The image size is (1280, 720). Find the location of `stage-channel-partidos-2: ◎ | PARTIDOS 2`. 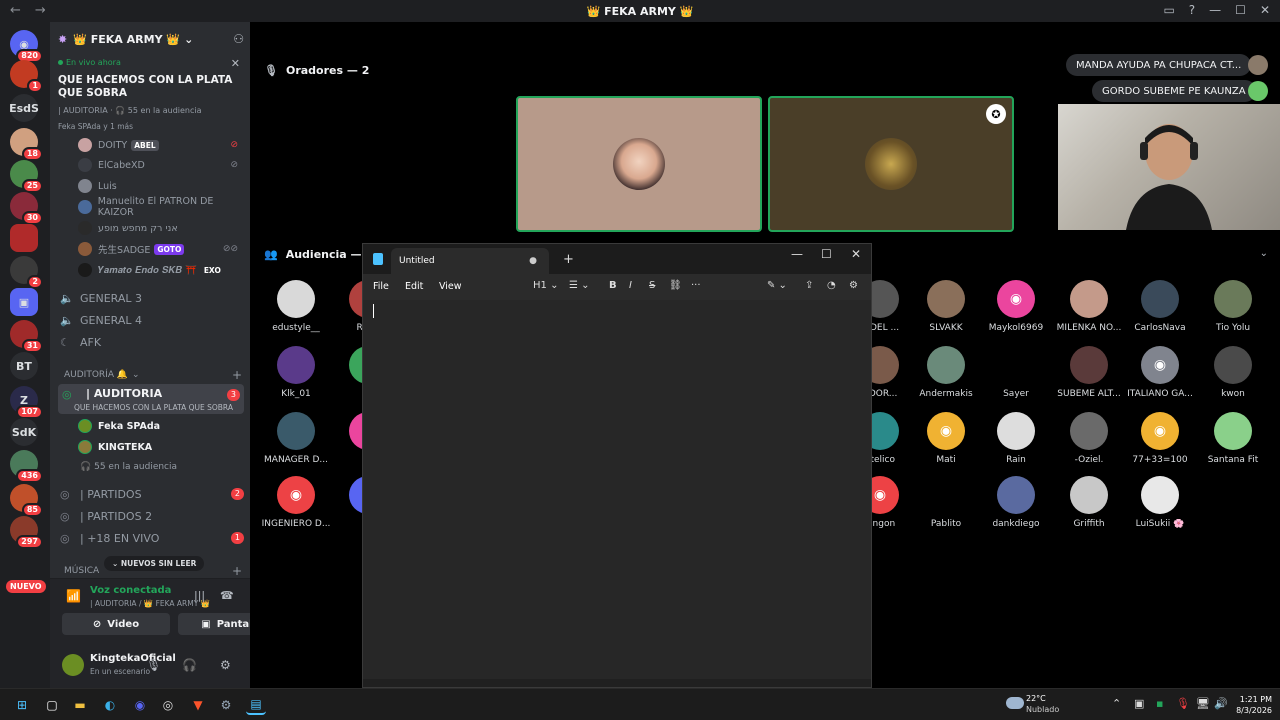

stage-channel-partidos-2: ◎ | PARTIDOS 2 is located at coordinates (151, 516).